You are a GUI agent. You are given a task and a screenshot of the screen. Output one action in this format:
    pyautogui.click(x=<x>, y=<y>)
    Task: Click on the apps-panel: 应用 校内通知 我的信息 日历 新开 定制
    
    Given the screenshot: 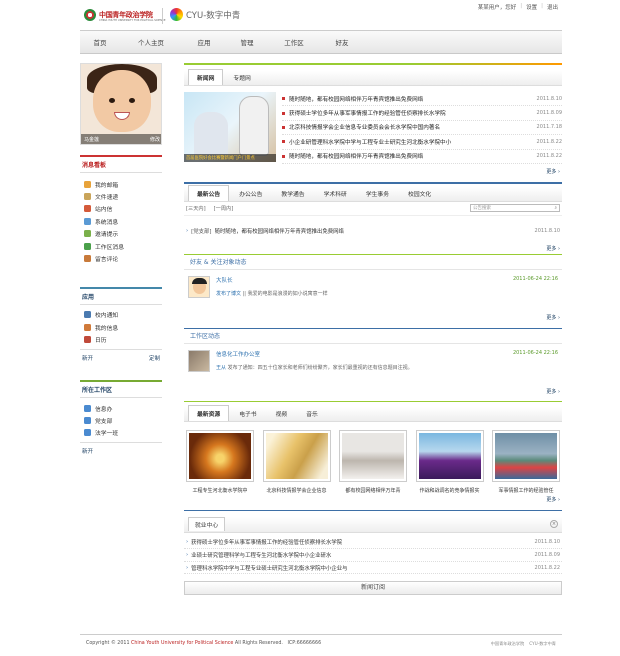 What is the action you would take?
    pyautogui.click(x=121, y=326)
    